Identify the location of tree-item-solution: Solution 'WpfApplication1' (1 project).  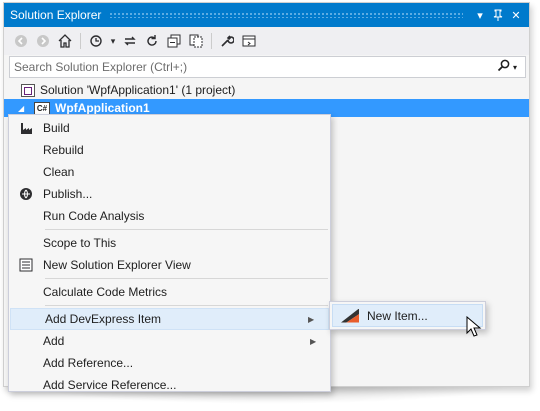
(266, 90).